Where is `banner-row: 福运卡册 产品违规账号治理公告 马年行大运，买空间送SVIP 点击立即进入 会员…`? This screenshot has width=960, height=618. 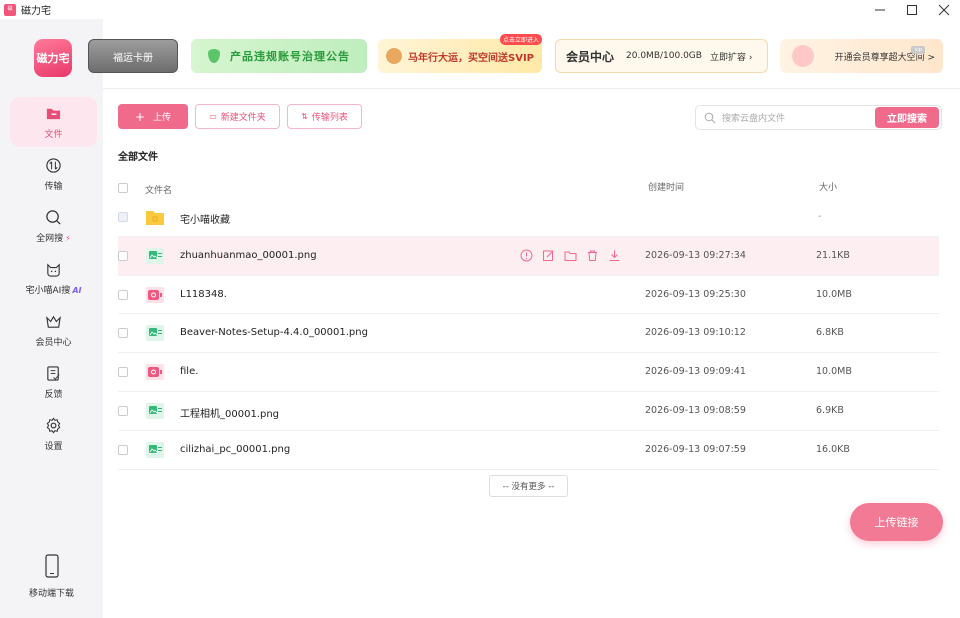
banner-row: 福运卡册 产品违规账号治理公告 马年行大运，买空间送SVIP 点击立即进入 会员… is located at coordinates (524, 55).